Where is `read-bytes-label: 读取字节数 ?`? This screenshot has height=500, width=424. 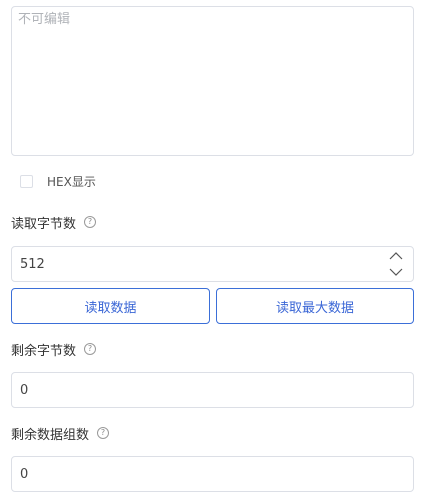
read-bytes-label: 读取字节数 ? is located at coordinates (54, 222).